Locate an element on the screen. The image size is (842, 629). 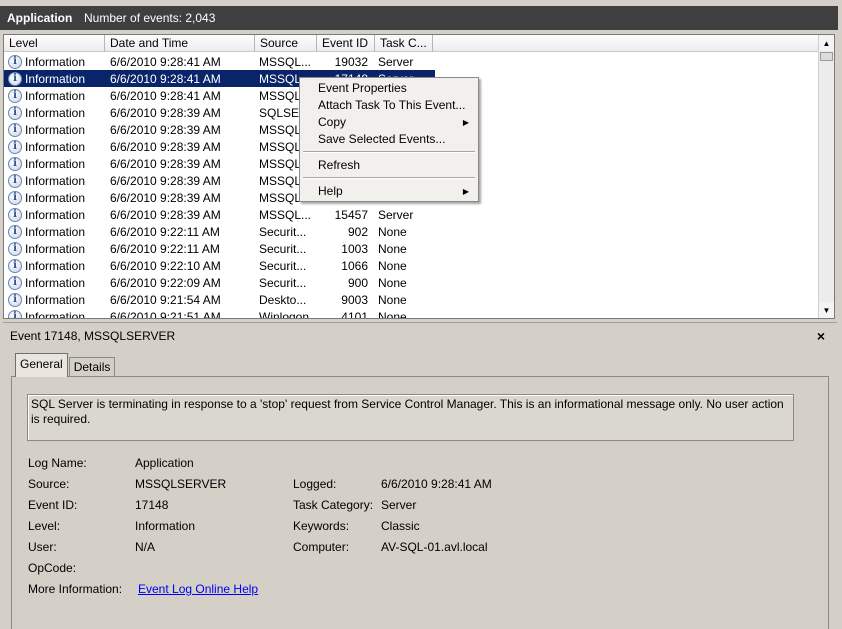
detail-tabs: General Details is located at coordinates (65, 365).